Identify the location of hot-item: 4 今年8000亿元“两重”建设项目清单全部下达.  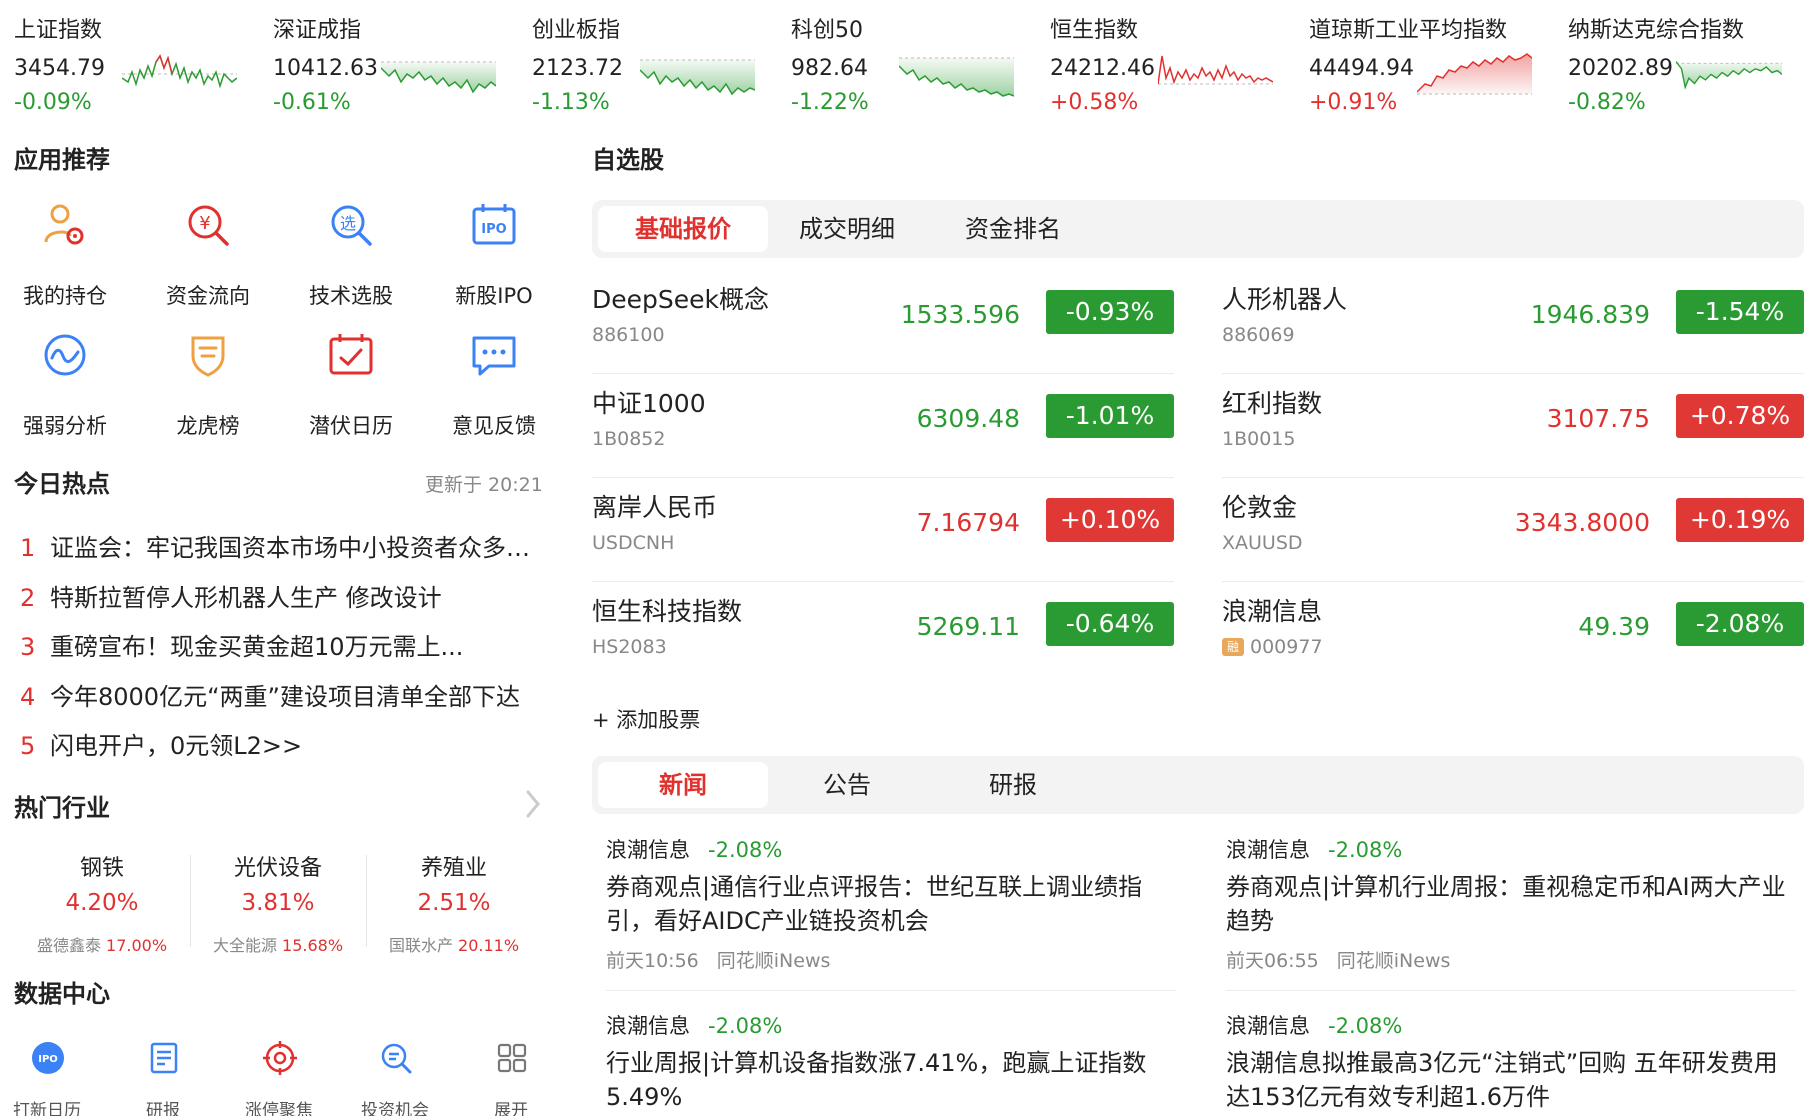
(285, 694).